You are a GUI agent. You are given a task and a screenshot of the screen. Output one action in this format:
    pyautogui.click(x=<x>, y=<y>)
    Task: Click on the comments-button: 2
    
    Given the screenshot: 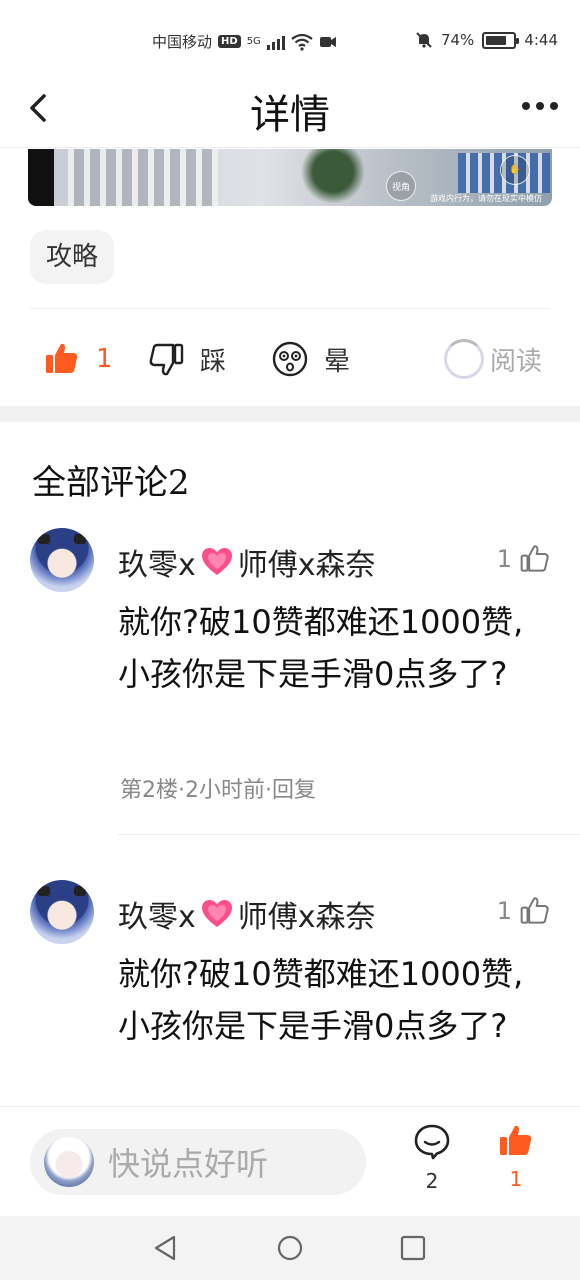 What is the action you would take?
    pyautogui.click(x=432, y=1158)
    